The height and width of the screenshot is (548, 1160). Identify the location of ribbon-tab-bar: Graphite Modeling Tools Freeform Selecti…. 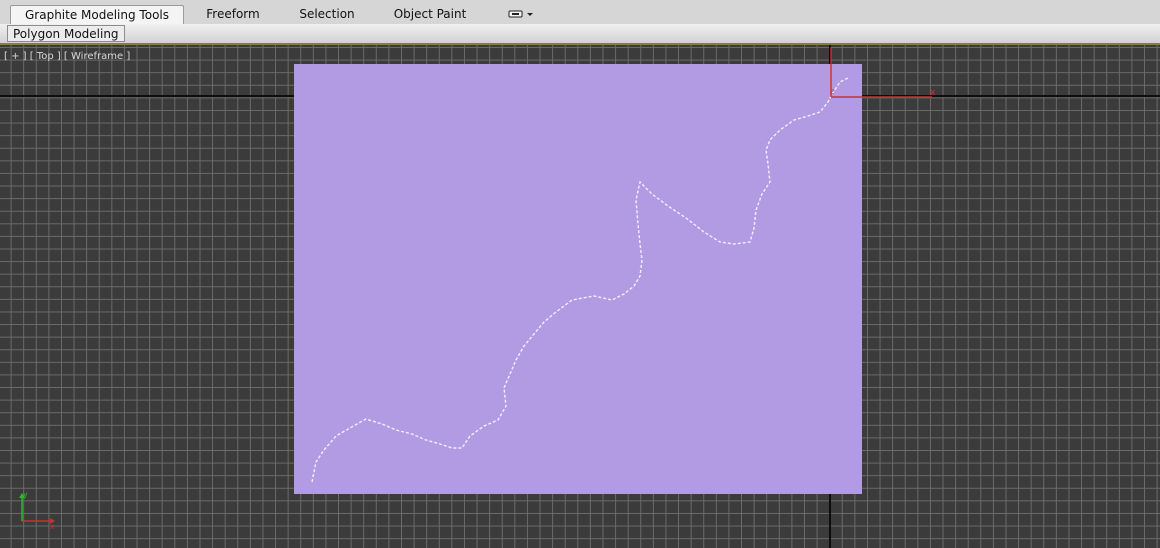
(580, 12).